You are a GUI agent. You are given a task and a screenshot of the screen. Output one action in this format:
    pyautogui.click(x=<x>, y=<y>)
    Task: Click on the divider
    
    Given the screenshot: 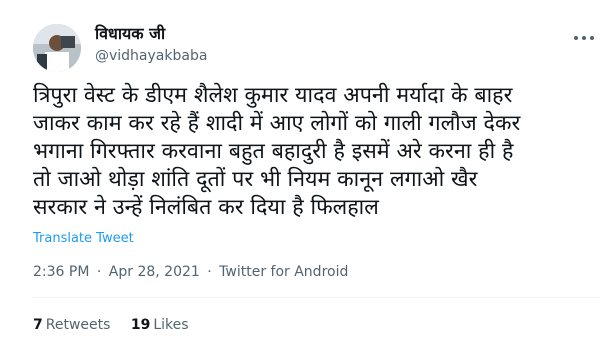 What is the action you would take?
    pyautogui.click(x=316, y=297)
    